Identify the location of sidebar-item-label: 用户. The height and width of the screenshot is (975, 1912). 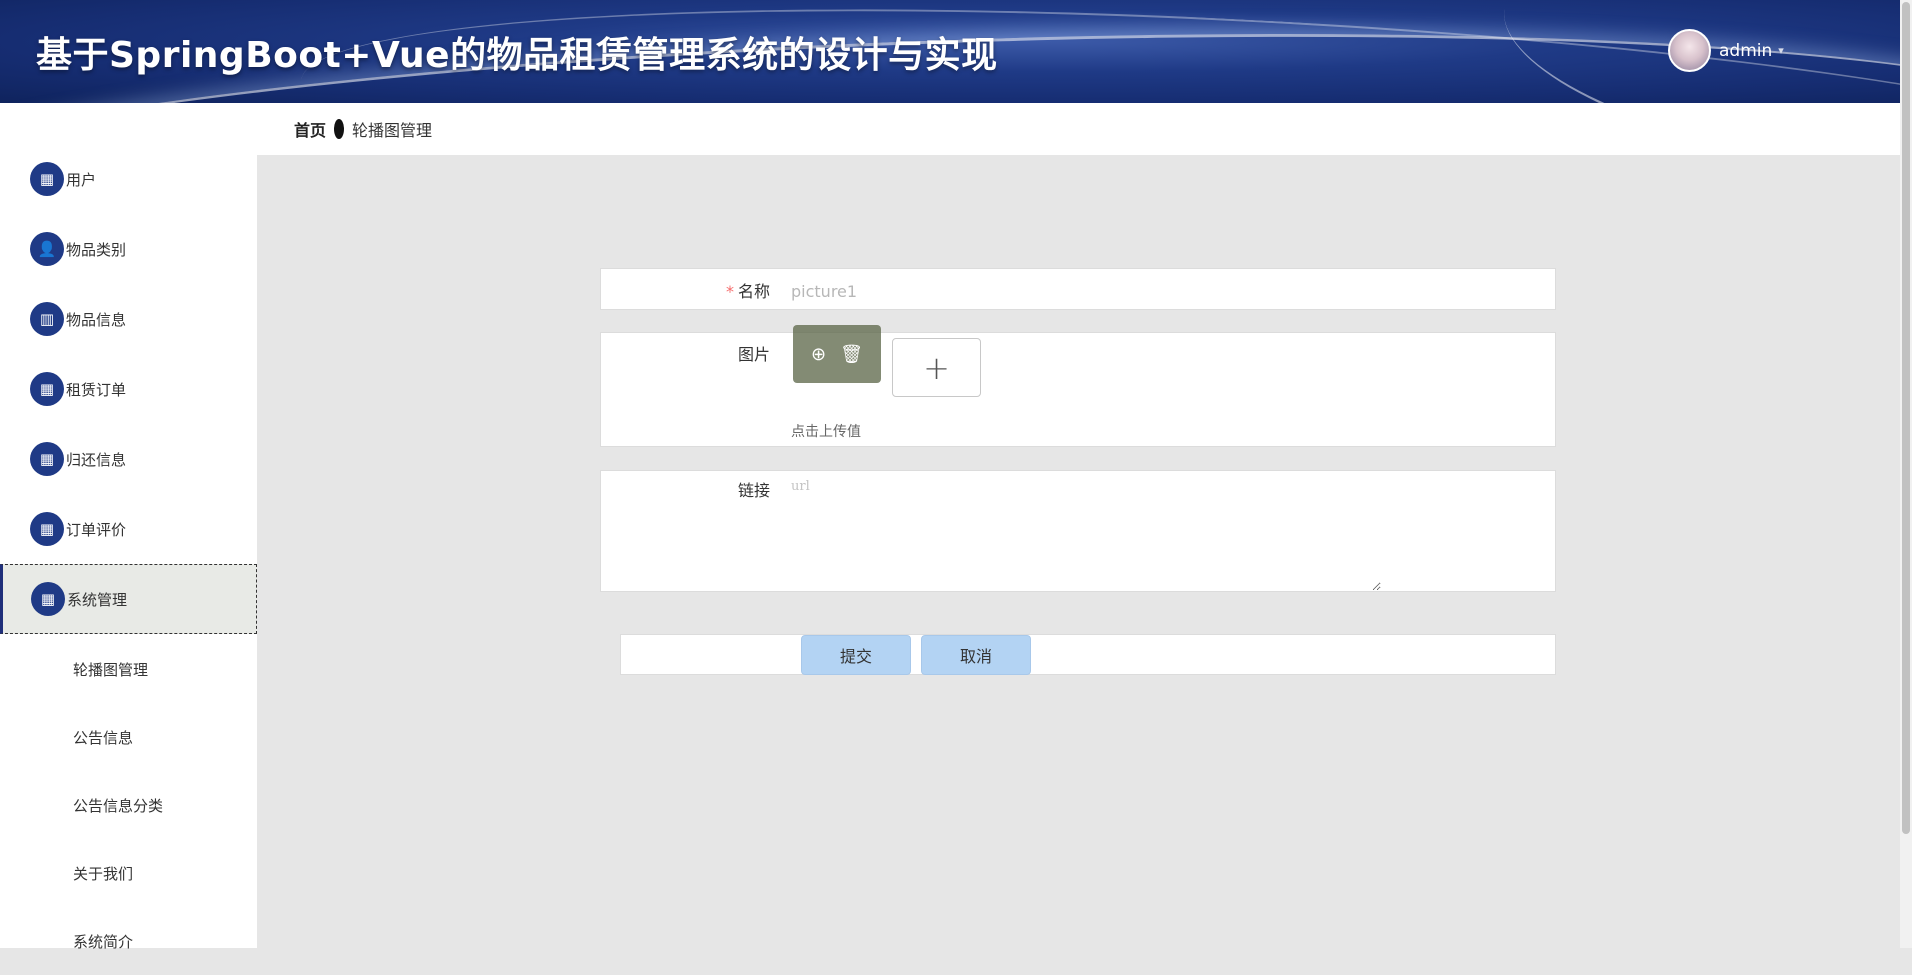
(81, 179).